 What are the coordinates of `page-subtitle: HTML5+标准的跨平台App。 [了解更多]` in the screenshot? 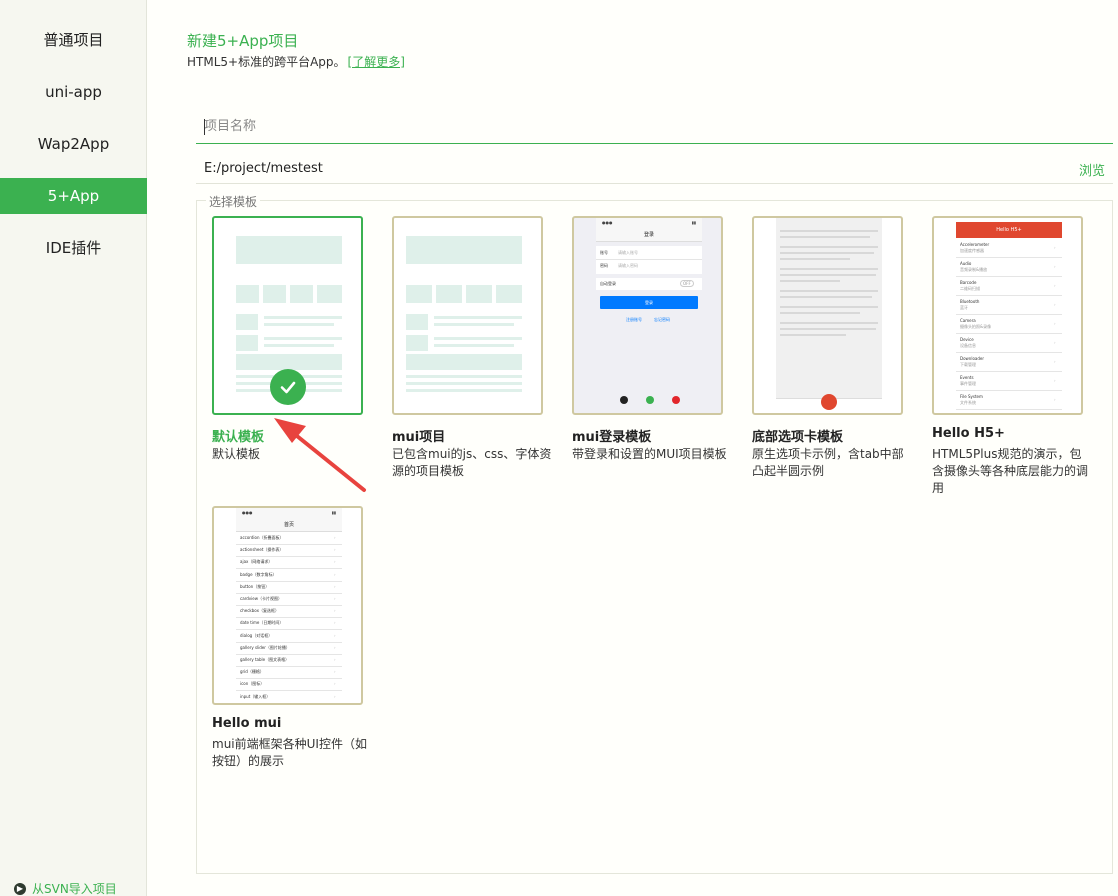 It's located at (296, 61).